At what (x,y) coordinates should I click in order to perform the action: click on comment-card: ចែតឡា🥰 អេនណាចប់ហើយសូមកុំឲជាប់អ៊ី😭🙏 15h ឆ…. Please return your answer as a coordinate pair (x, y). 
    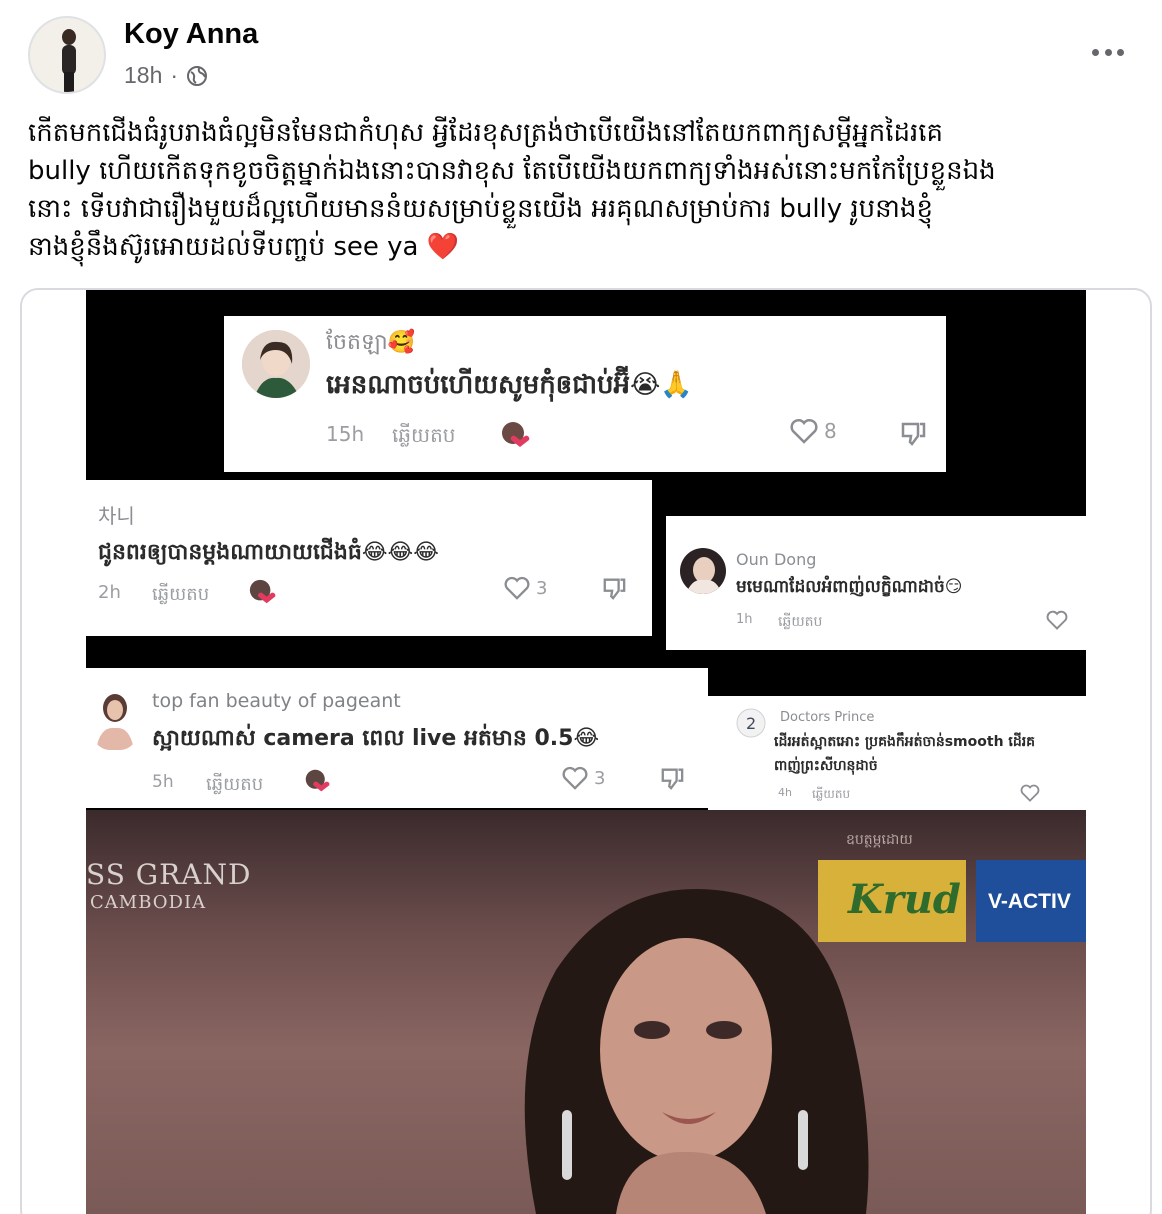
    Looking at the image, I should click on (585, 394).